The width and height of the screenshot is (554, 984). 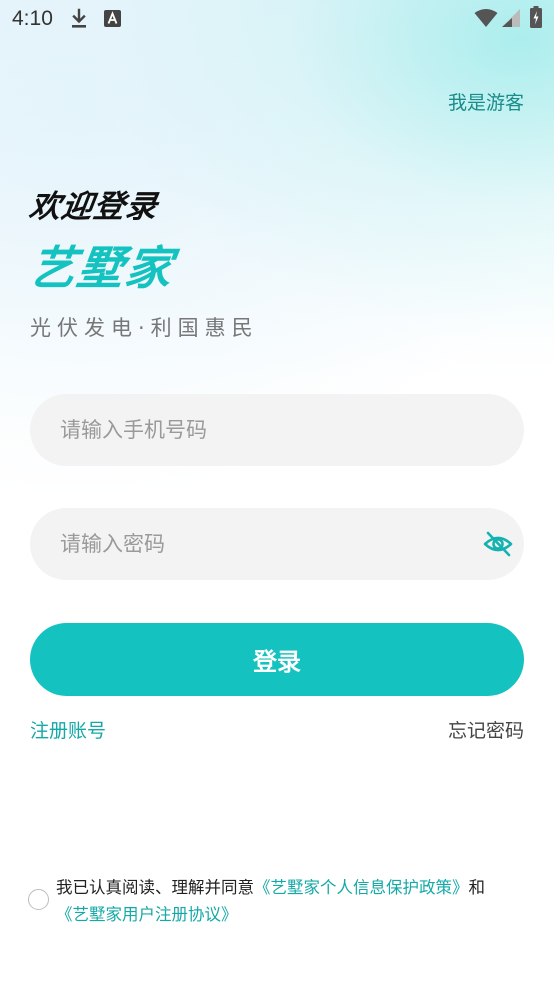 I want to click on brand-logo-text: 艺墅家, so click(x=101, y=268).